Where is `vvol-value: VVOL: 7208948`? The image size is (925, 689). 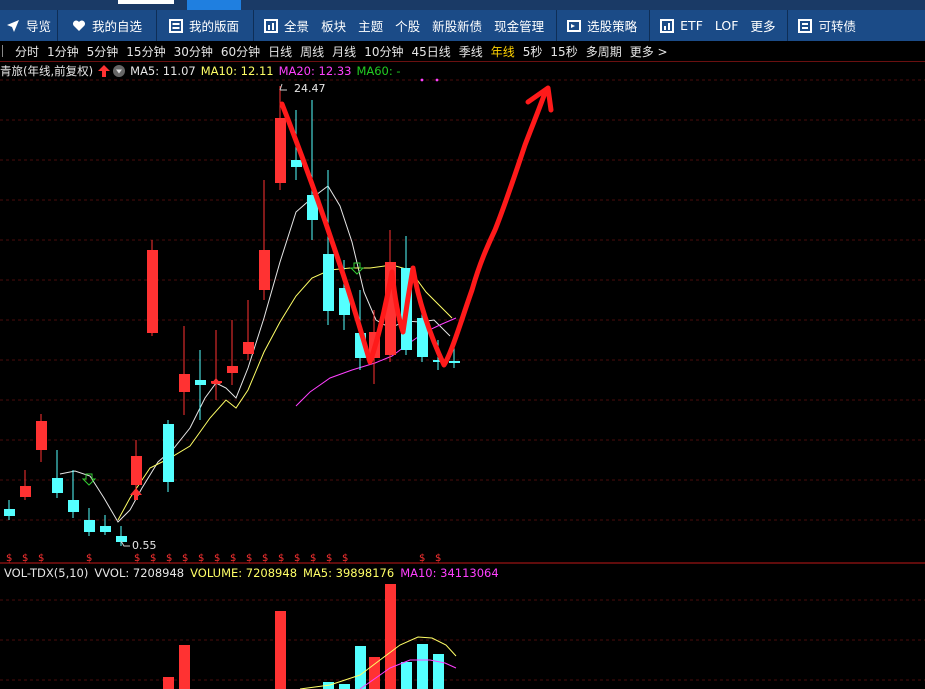 vvol-value: VVOL: 7208948 is located at coordinates (139, 573).